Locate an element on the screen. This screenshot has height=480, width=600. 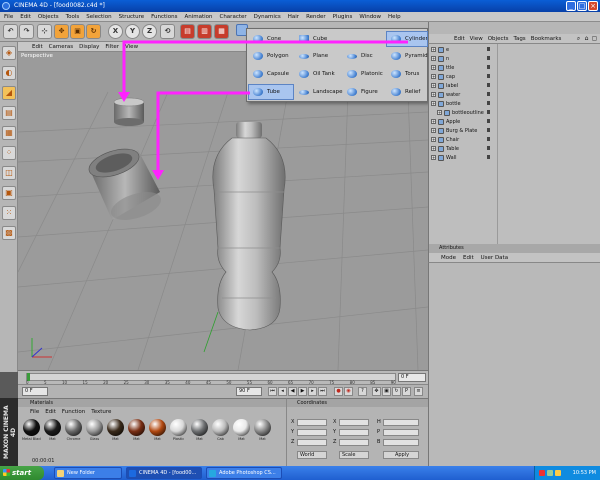
task-new-folder: New Folder is located at coordinates (88, 473).